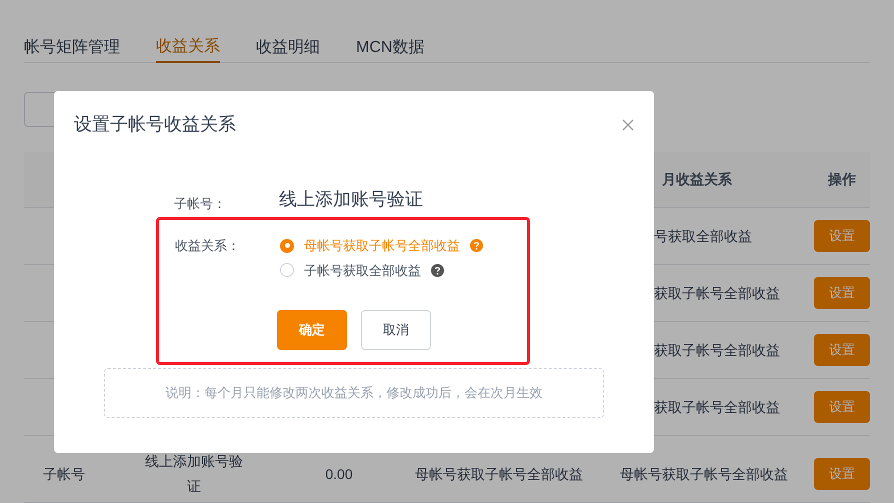 This screenshot has height=503, width=894. What do you see at coordinates (155, 124) in the screenshot?
I see `dialog-title: 设置子帐号收益关系` at bounding box center [155, 124].